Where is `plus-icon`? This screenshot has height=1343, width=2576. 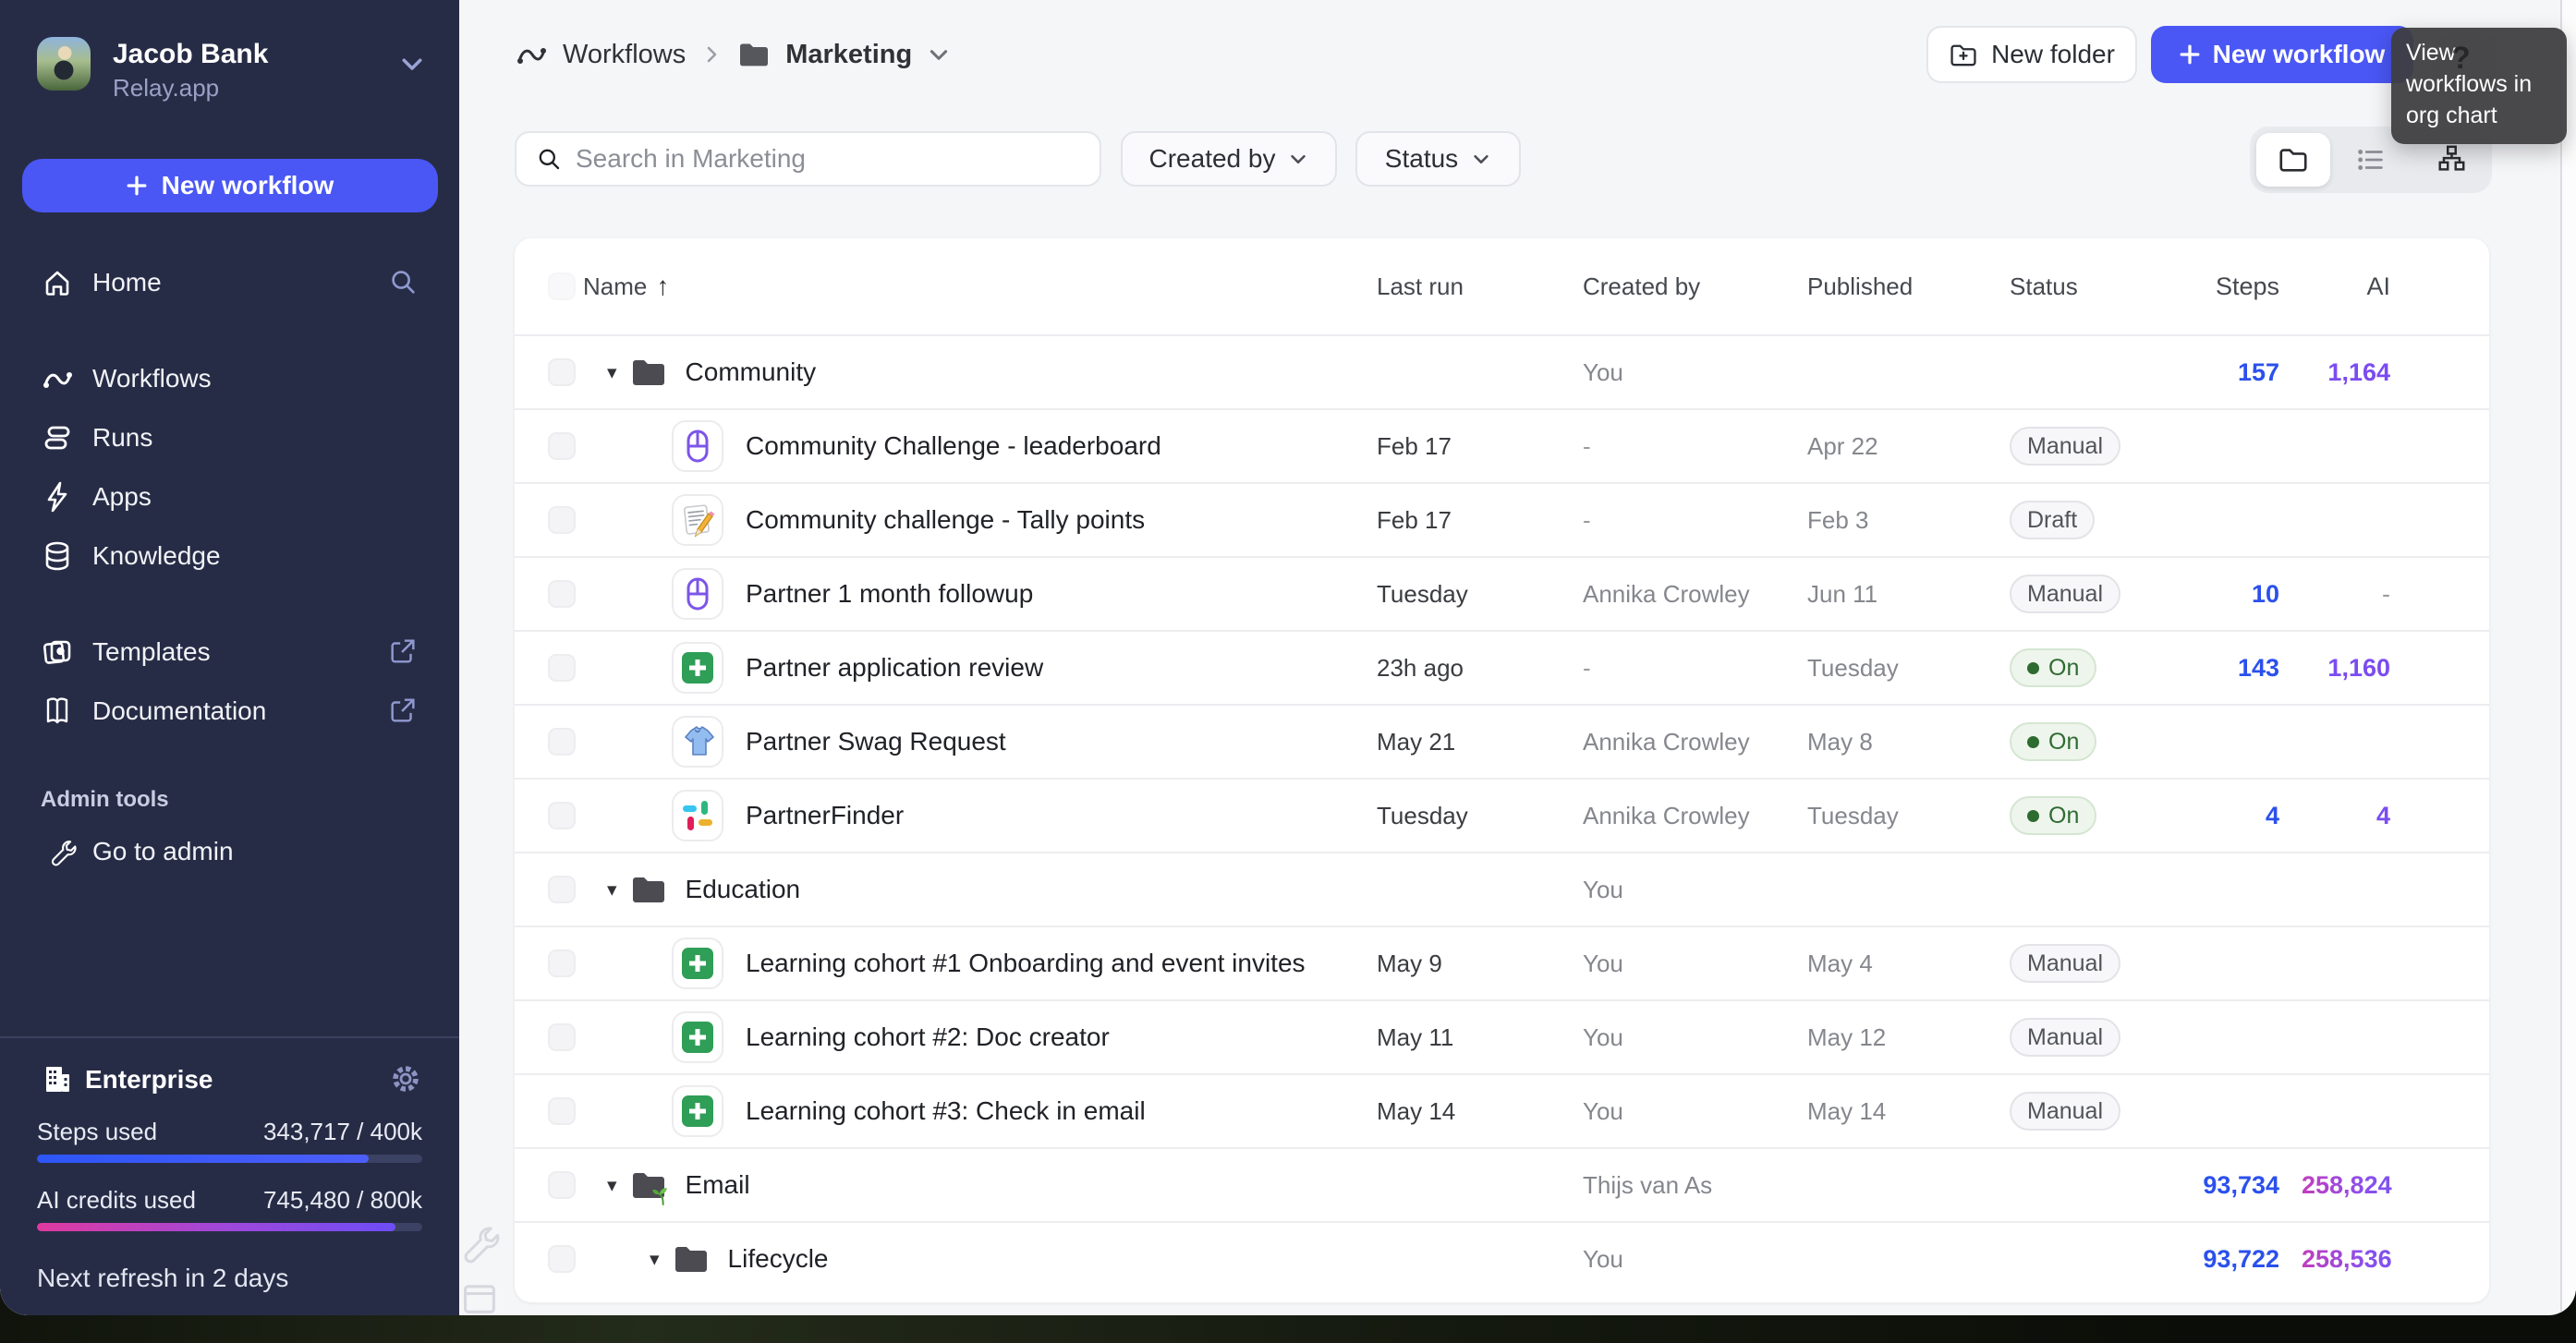 plus-icon is located at coordinates (137, 185).